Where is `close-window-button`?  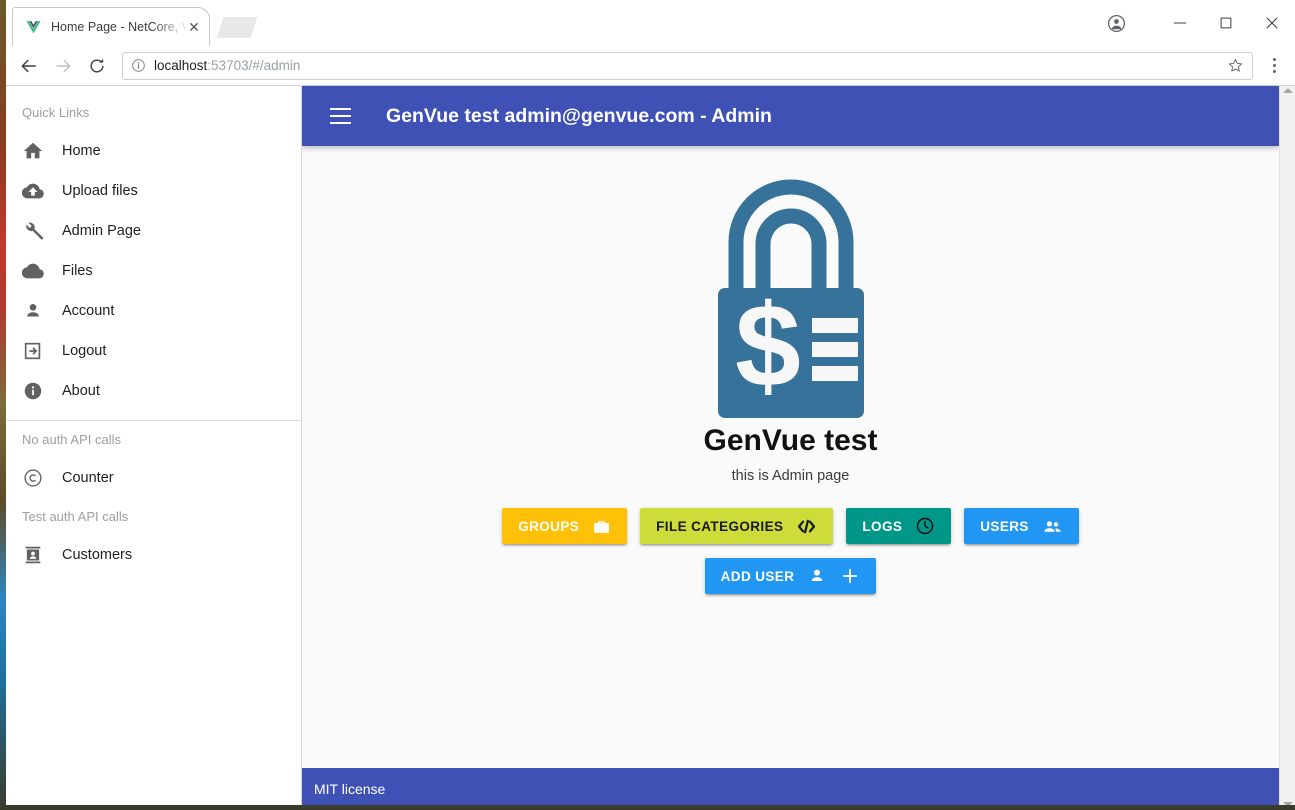
close-window-button is located at coordinates (1272, 23).